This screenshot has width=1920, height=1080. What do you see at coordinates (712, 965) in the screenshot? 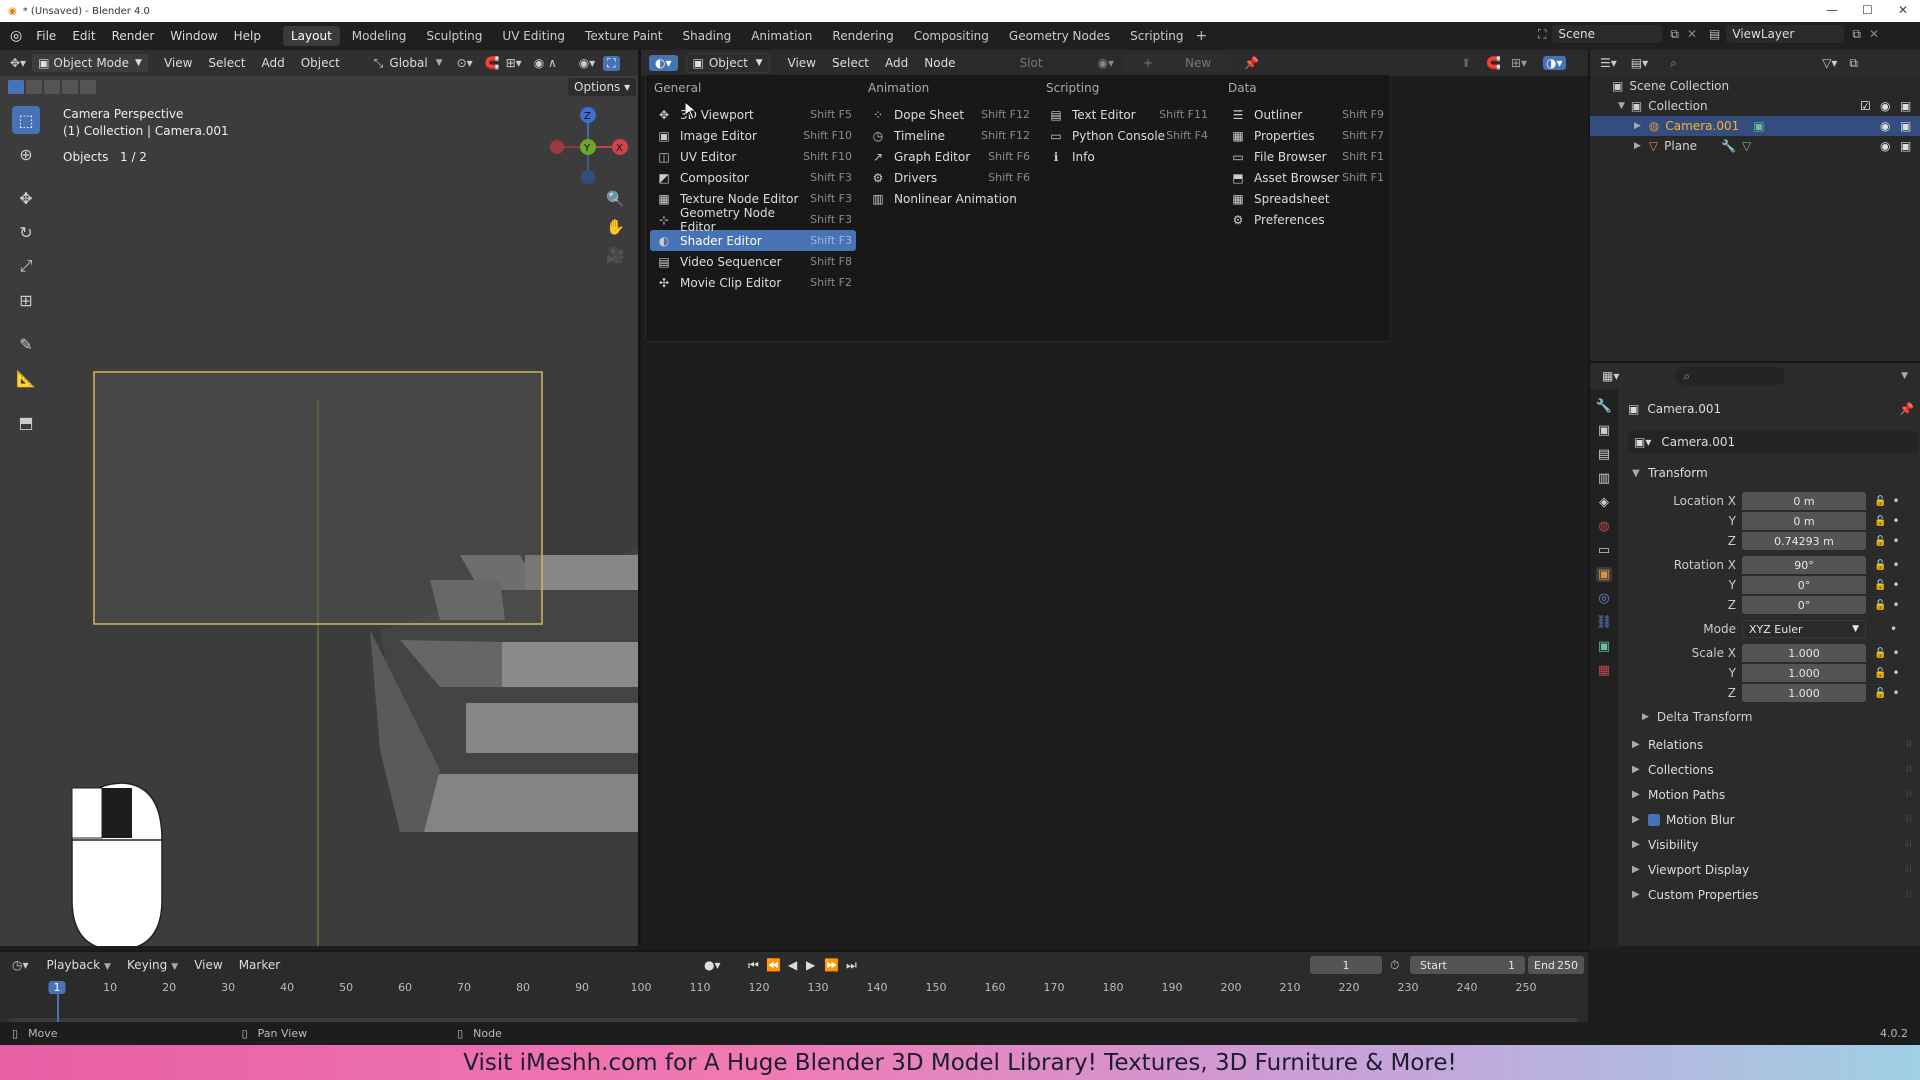
I see `record-icon: ●▾` at bounding box center [712, 965].